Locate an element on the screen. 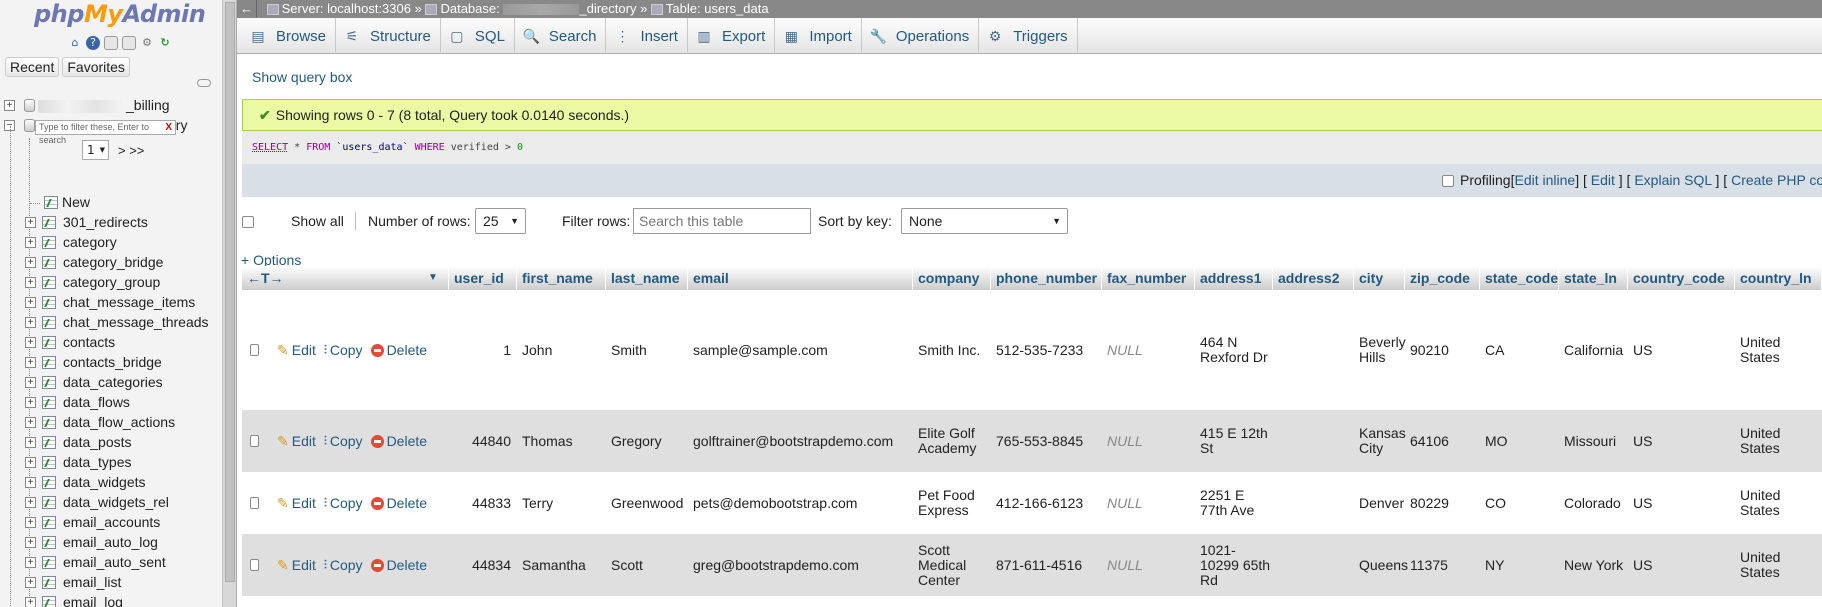 Image resolution: width=1822 pixels, height=607 pixels. cell-user-id: 44833 is located at coordinates (483, 503).